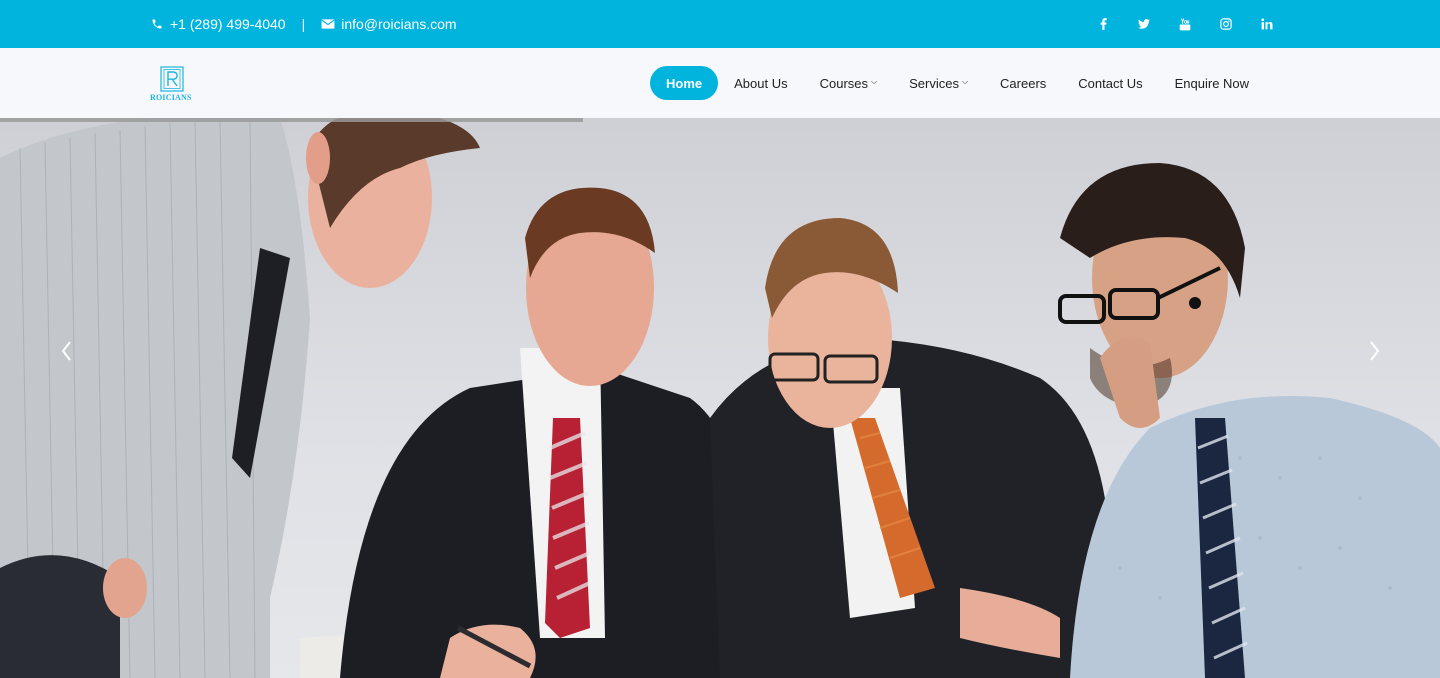 This screenshot has width=1440, height=678. I want to click on nav-item-contact-us: Contact Us, so click(1110, 83).